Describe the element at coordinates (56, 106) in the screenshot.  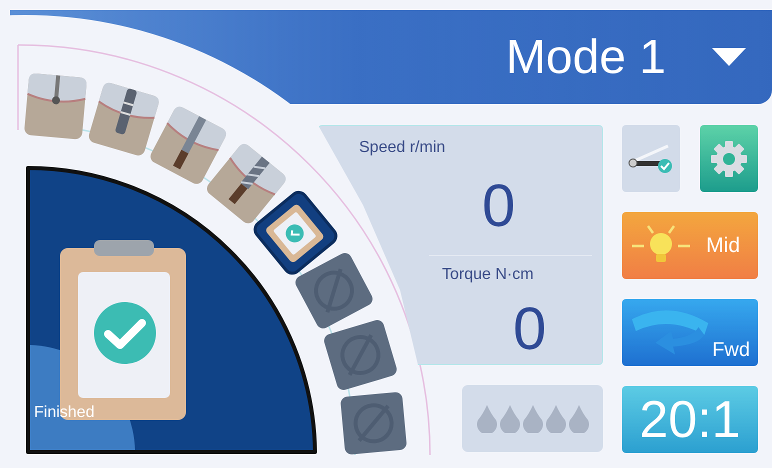
I see `drill-step-tile` at that location.